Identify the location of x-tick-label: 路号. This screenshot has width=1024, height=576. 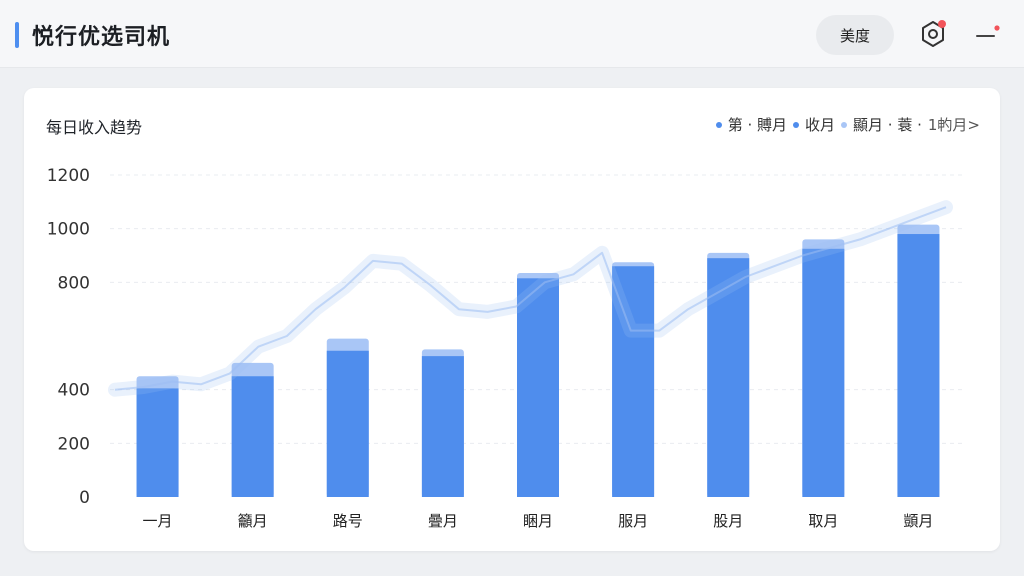
(348, 521).